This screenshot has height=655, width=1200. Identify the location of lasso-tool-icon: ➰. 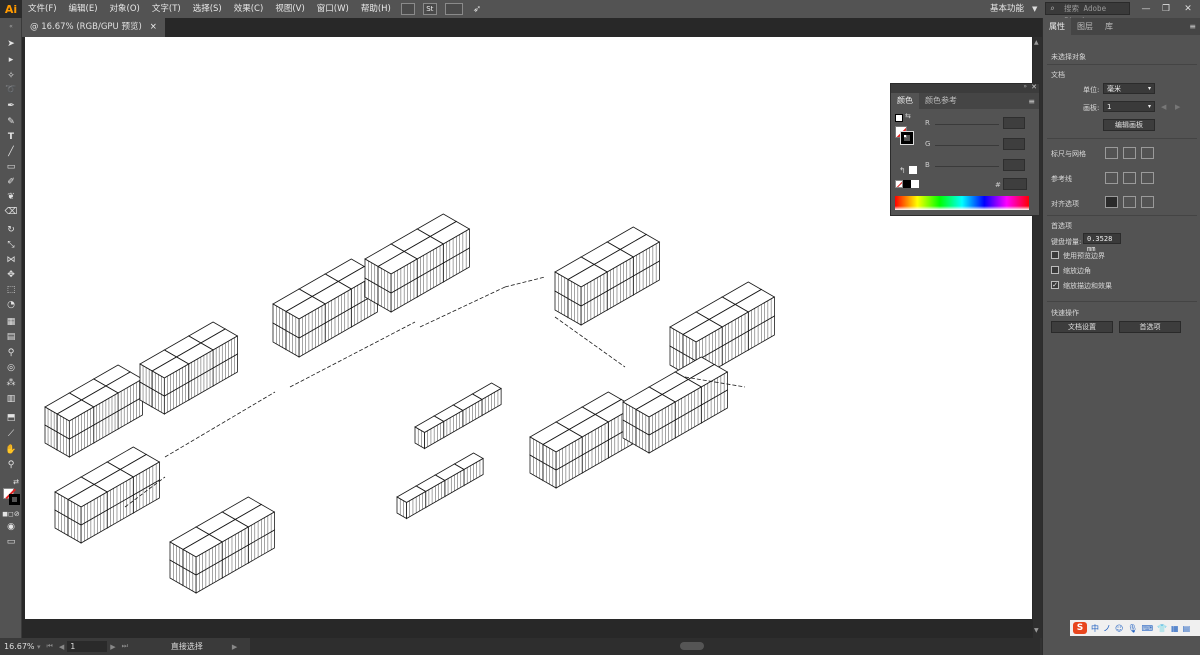
(11, 90).